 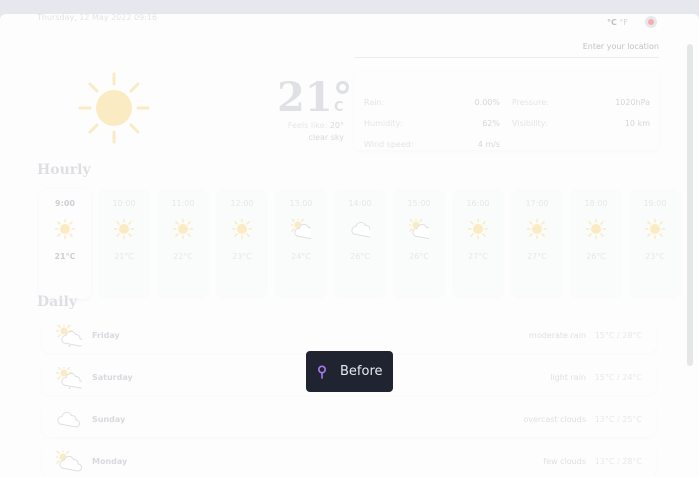 I want to click on hourly-card: 16:00 27°C, so click(x=478, y=244).